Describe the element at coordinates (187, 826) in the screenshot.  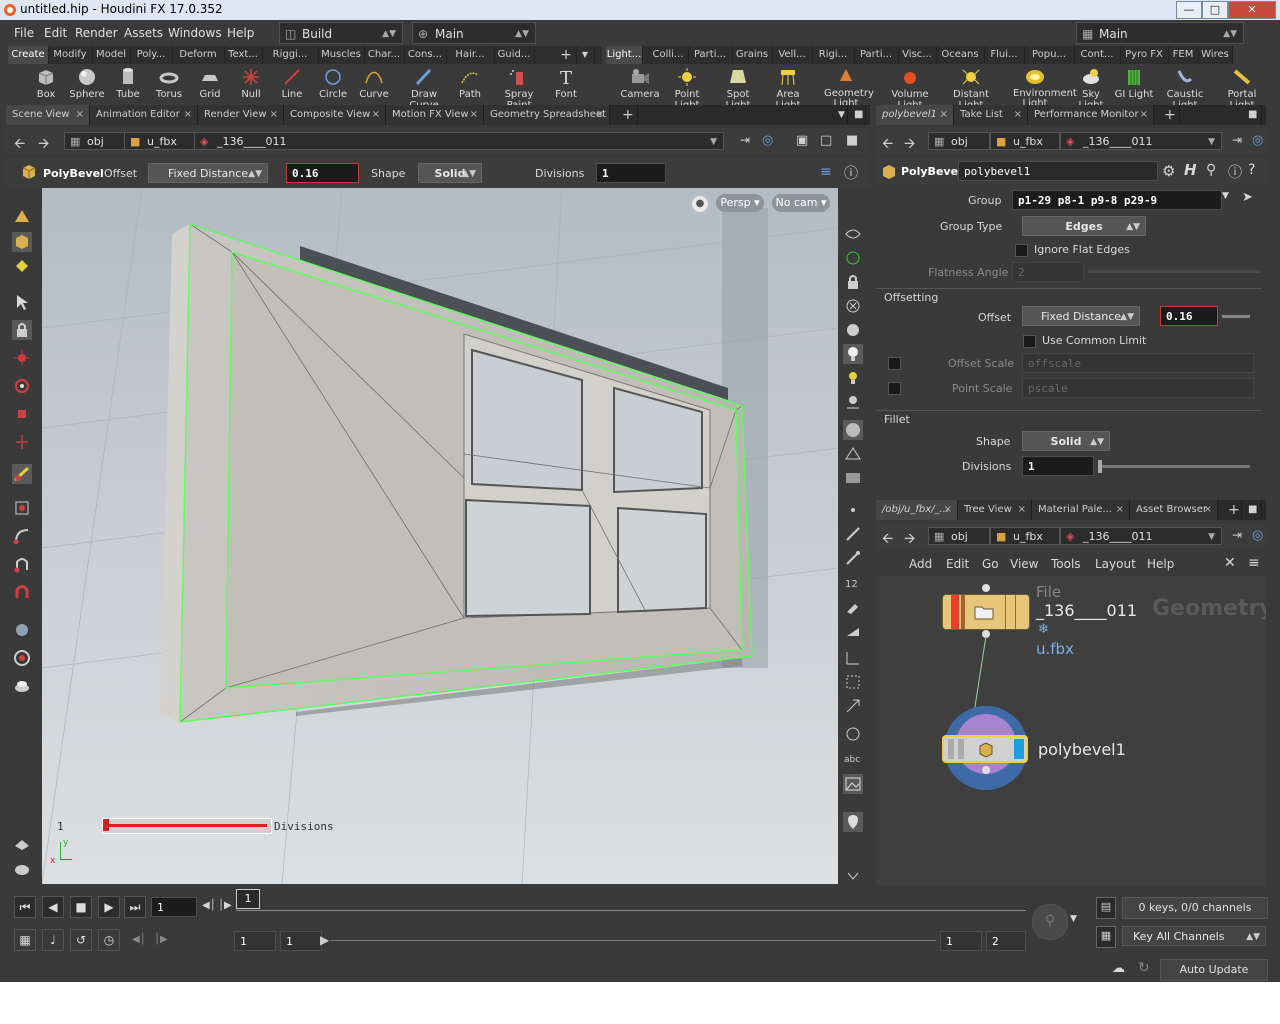
I see `divisions-handle-slider` at that location.